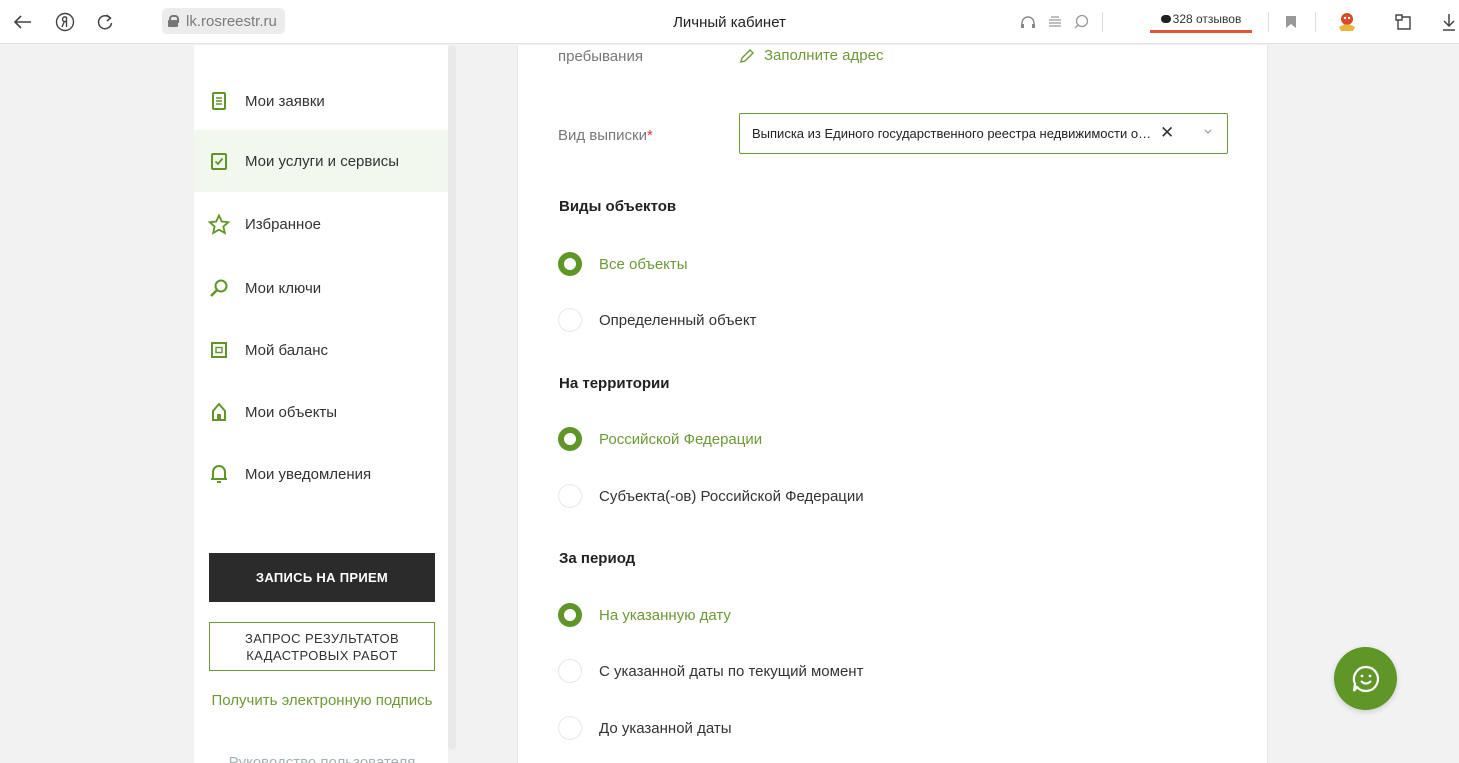 The image size is (1459, 763). Describe the element at coordinates (643, 264) in the screenshot. I see `radio-label: Все объекты` at that location.